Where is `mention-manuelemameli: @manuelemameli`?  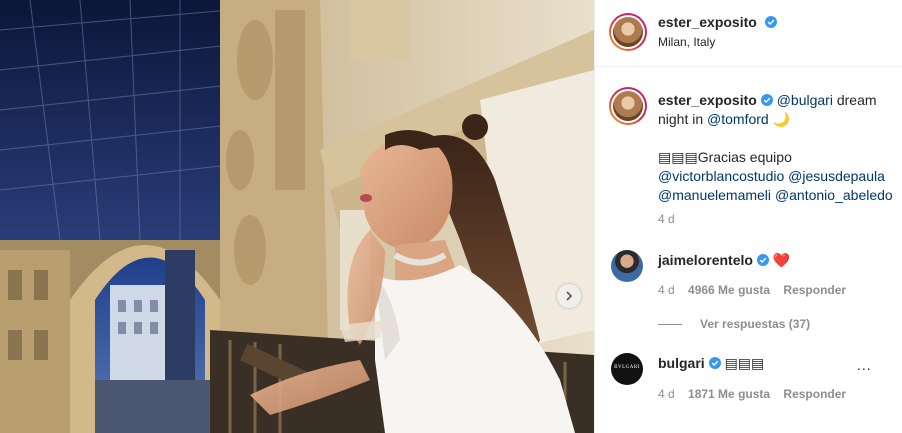 mention-manuelemameli: @manuelemameli is located at coordinates (714, 195).